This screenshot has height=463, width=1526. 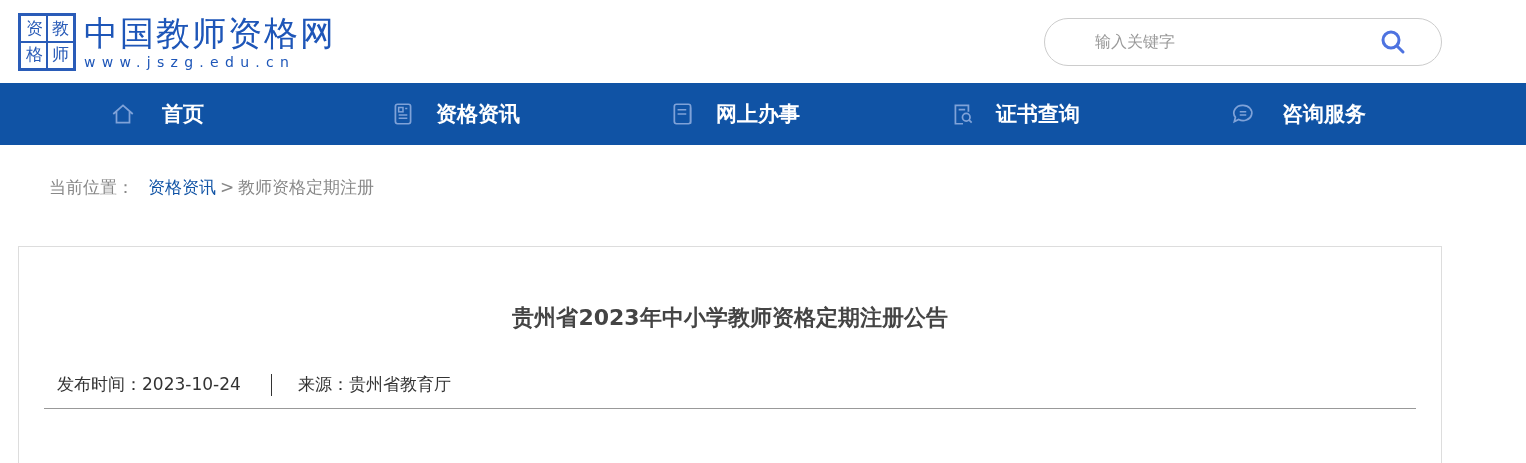 What do you see at coordinates (374, 384) in the screenshot?
I see `article-source: 来源：贵州省教育厅` at bounding box center [374, 384].